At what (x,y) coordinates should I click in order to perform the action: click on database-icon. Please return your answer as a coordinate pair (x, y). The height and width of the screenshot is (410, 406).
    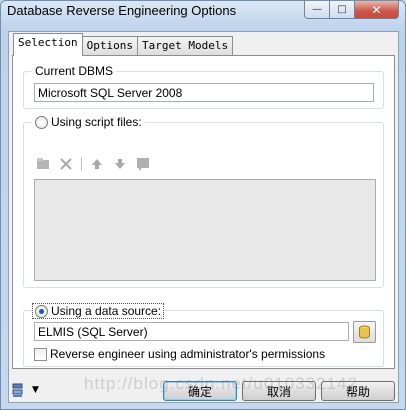
    Looking at the image, I should click on (364, 332).